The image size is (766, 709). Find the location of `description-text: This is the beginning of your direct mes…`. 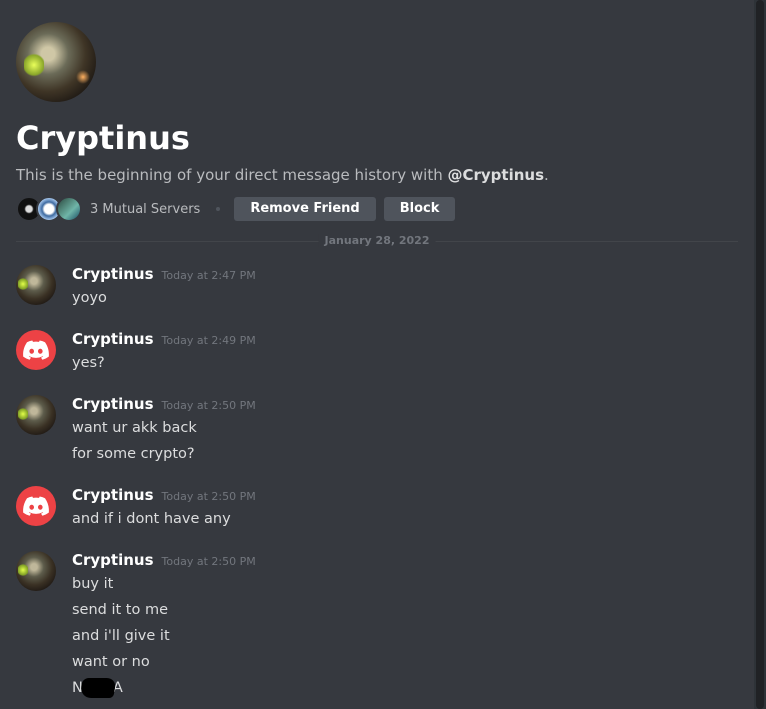

description-text: This is the beginning of your direct mes… is located at coordinates (232, 175).